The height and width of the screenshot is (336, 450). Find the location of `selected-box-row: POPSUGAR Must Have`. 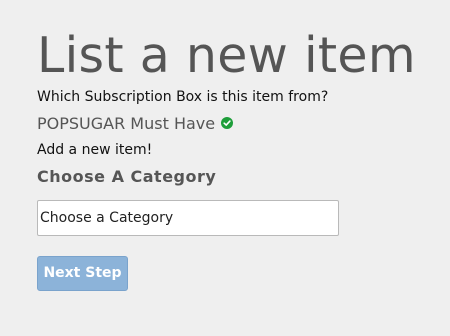

selected-box-row: POPSUGAR Must Have is located at coordinates (135, 124).